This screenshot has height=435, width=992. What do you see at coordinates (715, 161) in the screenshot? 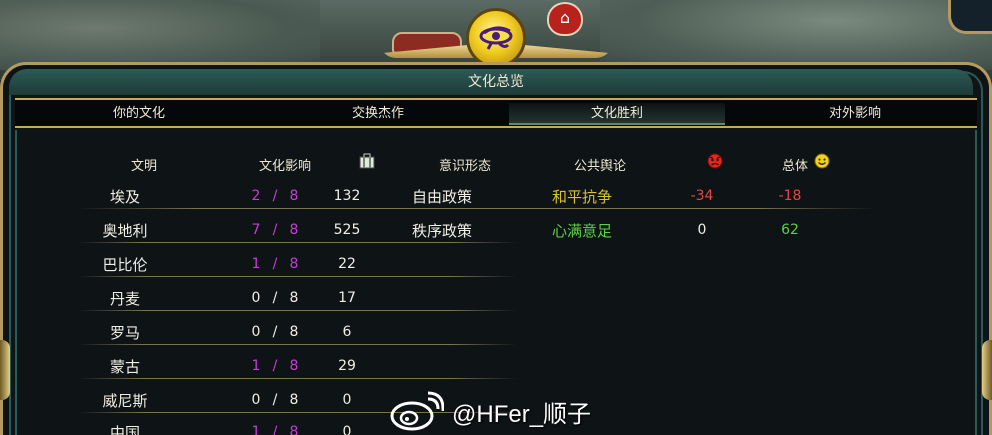
I see `unhappy-face-icon` at bounding box center [715, 161].